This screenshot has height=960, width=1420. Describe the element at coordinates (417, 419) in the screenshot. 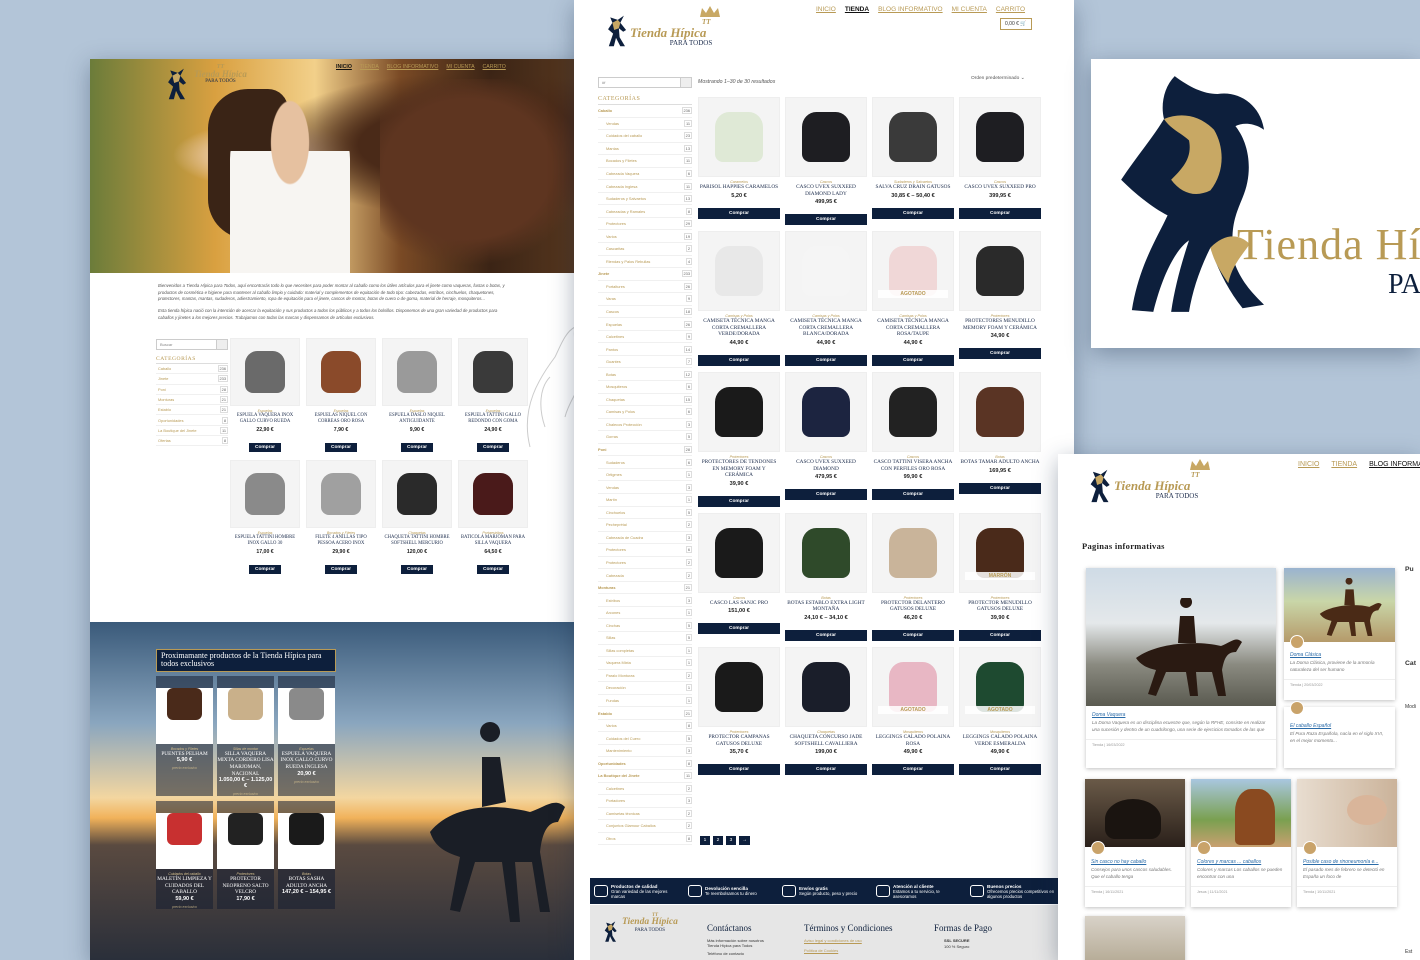

I see `product-name: Espuela Daslo niquel antiguidante` at that location.